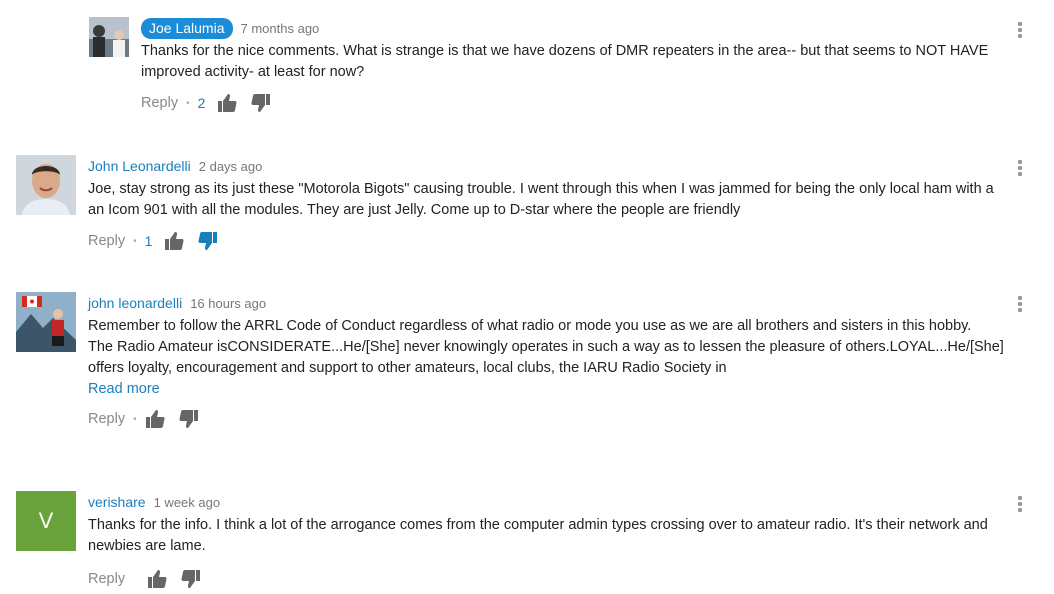  Describe the element at coordinates (187, 502) in the screenshot. I see `comment-time: 1 week ago` at that location.